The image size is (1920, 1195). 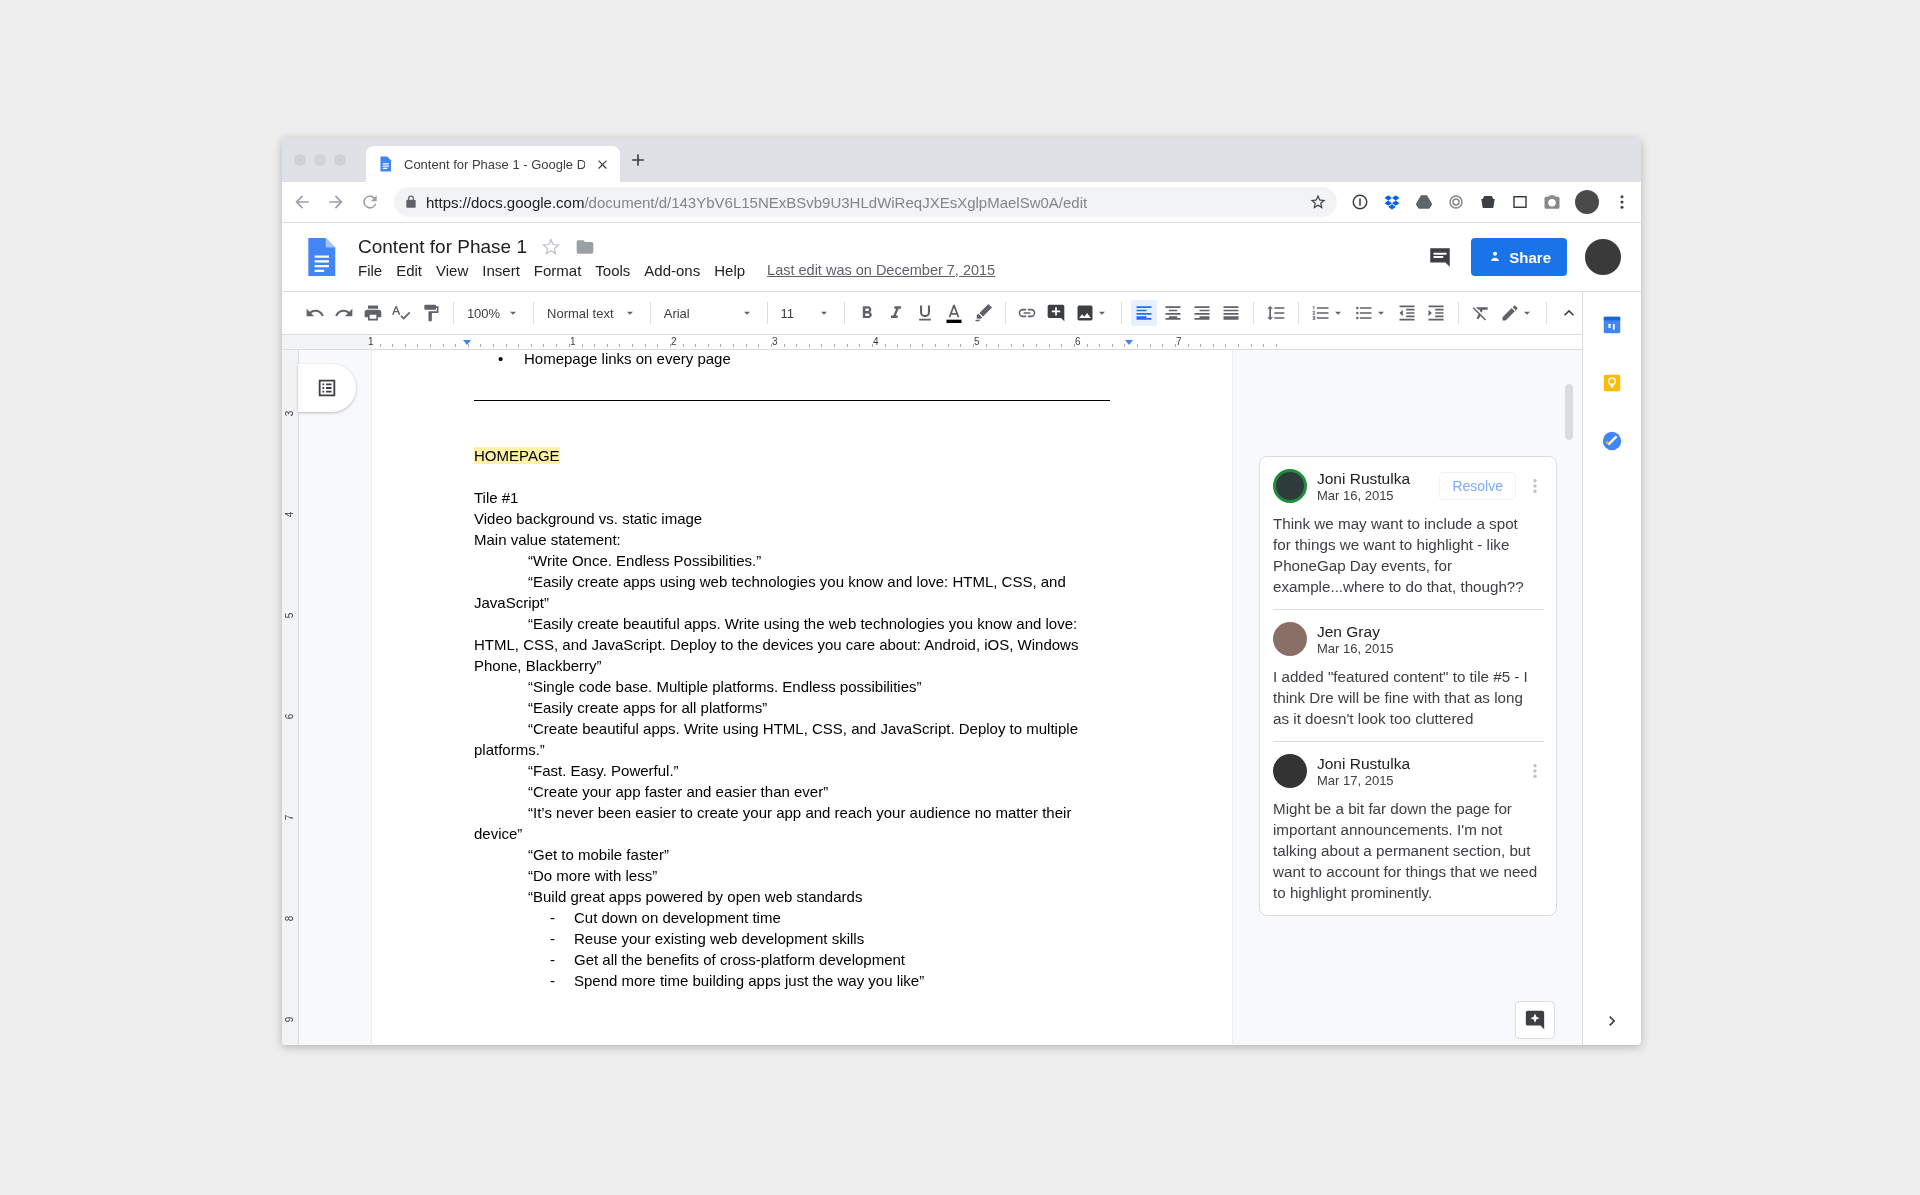 I want to click on paragraph: Tile #1, so click(x=497, y=498).